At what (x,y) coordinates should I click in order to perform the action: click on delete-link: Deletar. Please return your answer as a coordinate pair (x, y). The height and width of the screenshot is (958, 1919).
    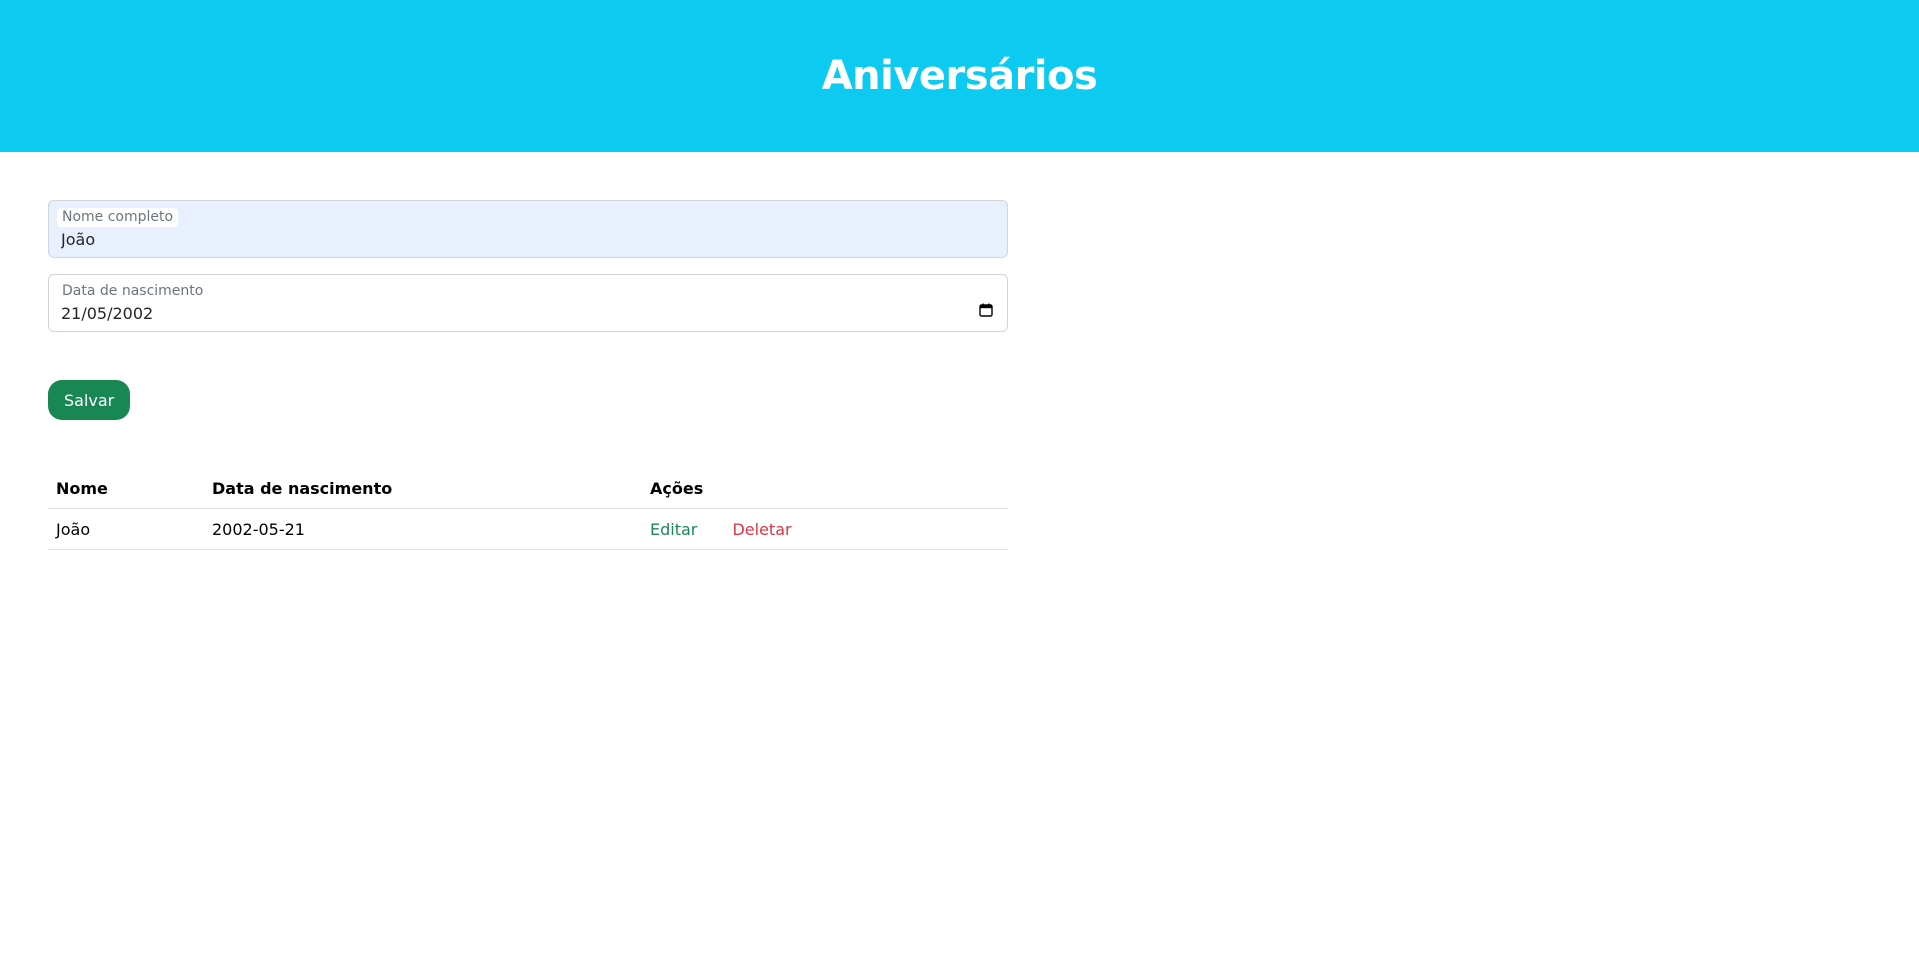
    Looking at the image, I should click on (761, 529).